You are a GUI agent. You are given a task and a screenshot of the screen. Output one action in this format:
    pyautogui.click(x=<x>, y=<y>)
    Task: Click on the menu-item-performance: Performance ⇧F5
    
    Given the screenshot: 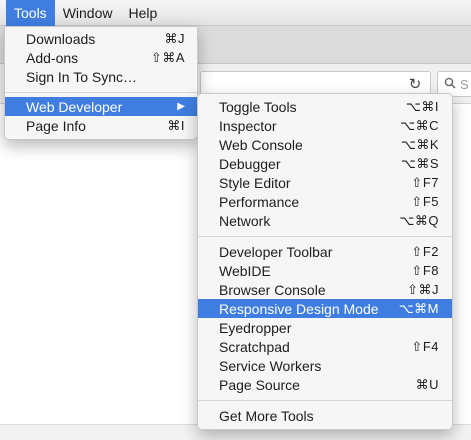 What is the action you would take?
    pyautogui.click(x=325, y=201)
    